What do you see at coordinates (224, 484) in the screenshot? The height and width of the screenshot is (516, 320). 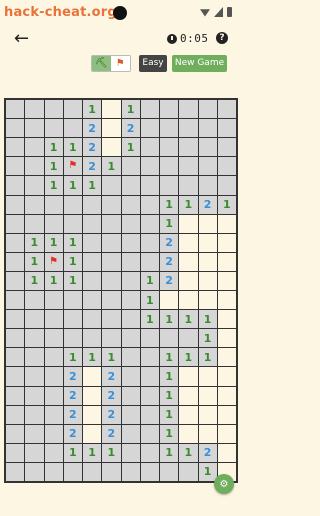 I see `help-fab-icon: ⚙` at bounding box center [224, 484].